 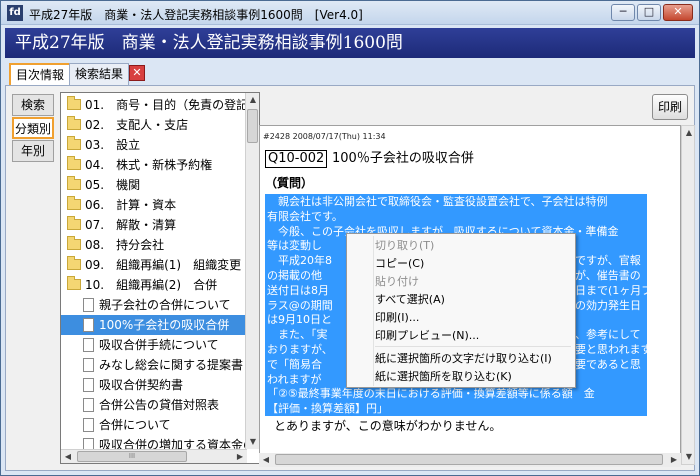 I want to click on selected-text-left: ラス@の期間, so click(x=300, y=305).